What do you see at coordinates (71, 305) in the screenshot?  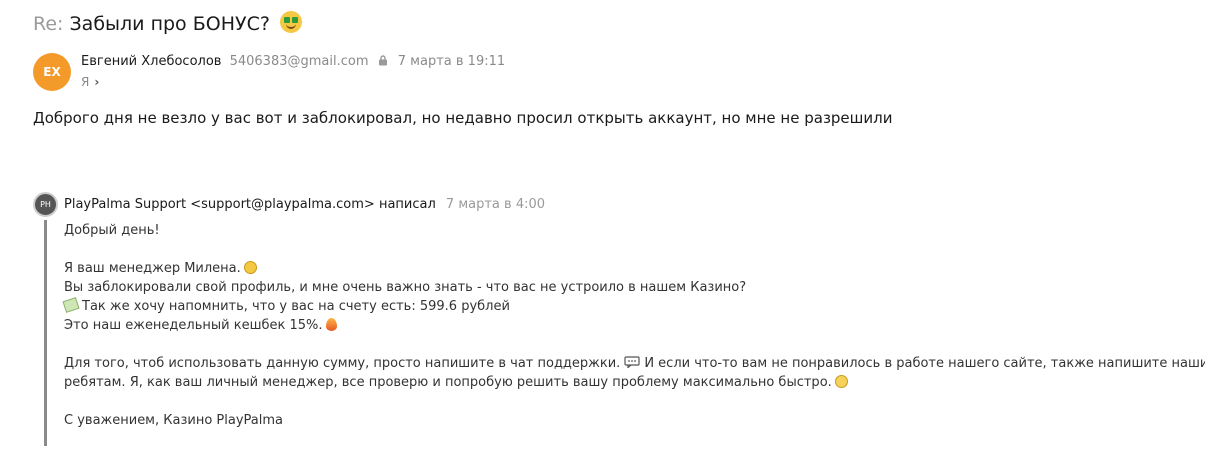 I see `money-icon` at bounding box center [71, 305].